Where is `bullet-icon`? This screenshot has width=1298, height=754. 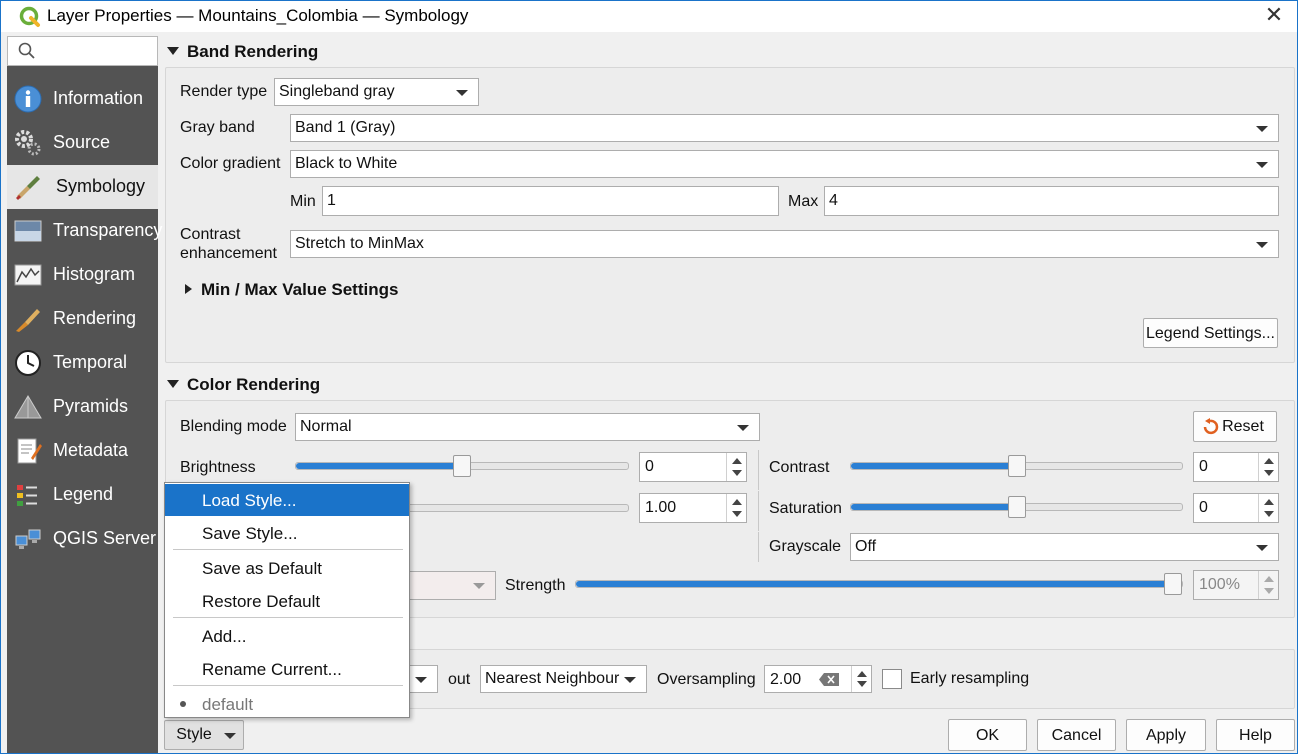 bullet-icon is located at coordinates (183, 704).